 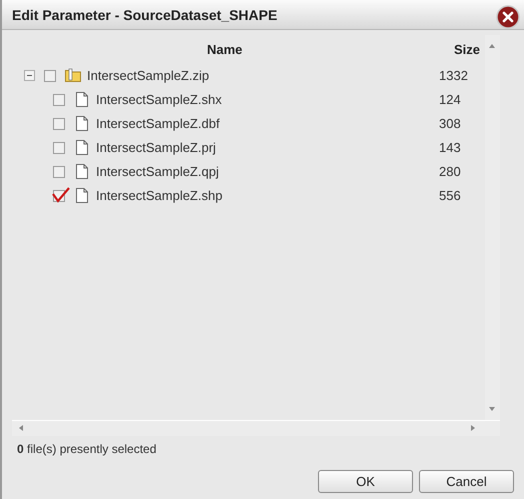 I want to click on file-name: IntersectSampleZ.dbf, so click(x=158, y=123).